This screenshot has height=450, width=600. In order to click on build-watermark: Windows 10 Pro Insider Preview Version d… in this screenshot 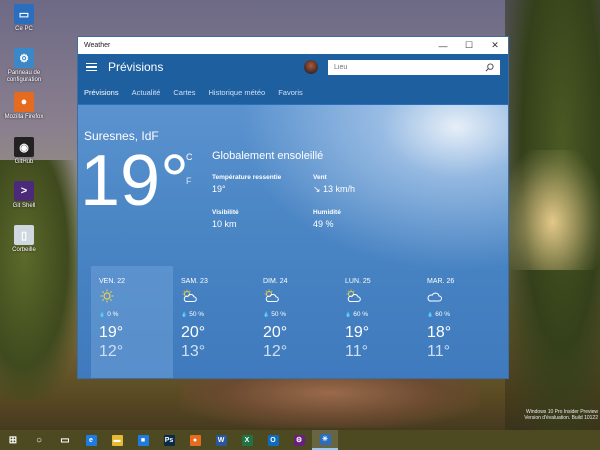, I will do `click(548, 415)`.